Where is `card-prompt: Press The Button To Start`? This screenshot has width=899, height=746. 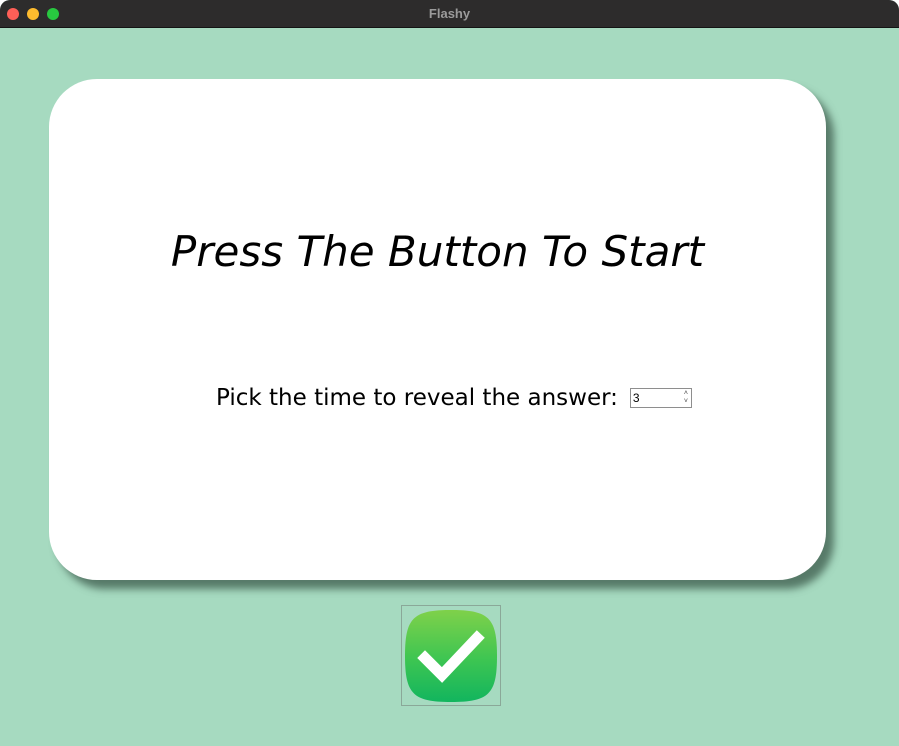
card-prompt: Press The Button To Start is located at coordinates (437, 251).